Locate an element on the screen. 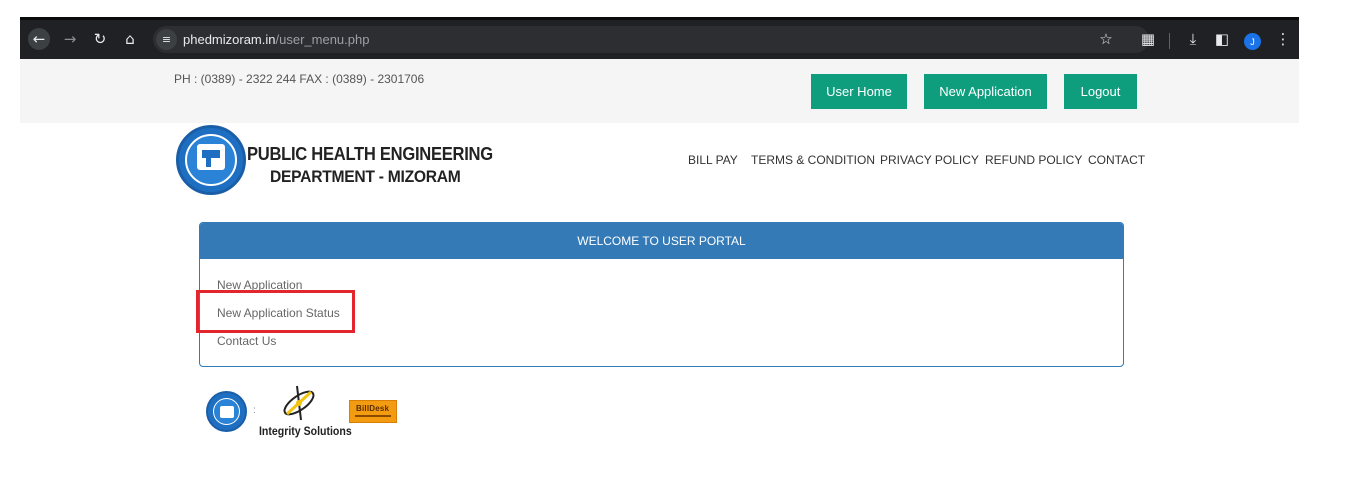  reload-button: ↻ is located at coordinates (100, 39).